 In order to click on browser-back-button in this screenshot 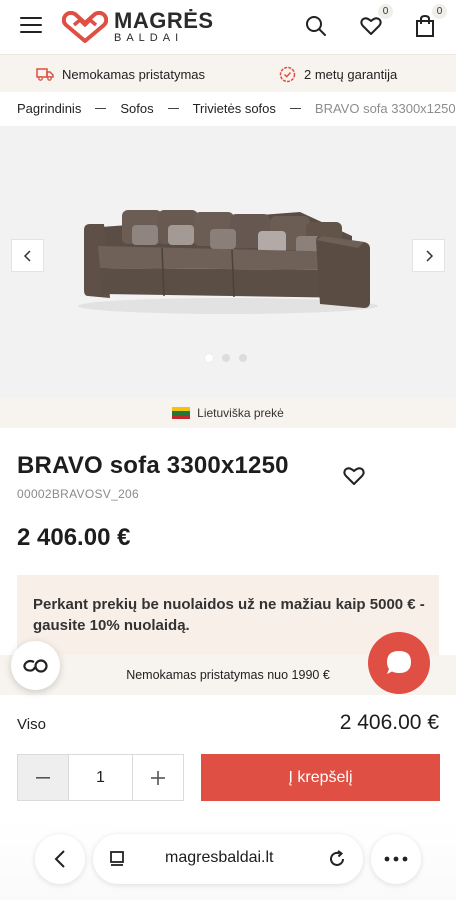, I will do `click(60, 859)`.